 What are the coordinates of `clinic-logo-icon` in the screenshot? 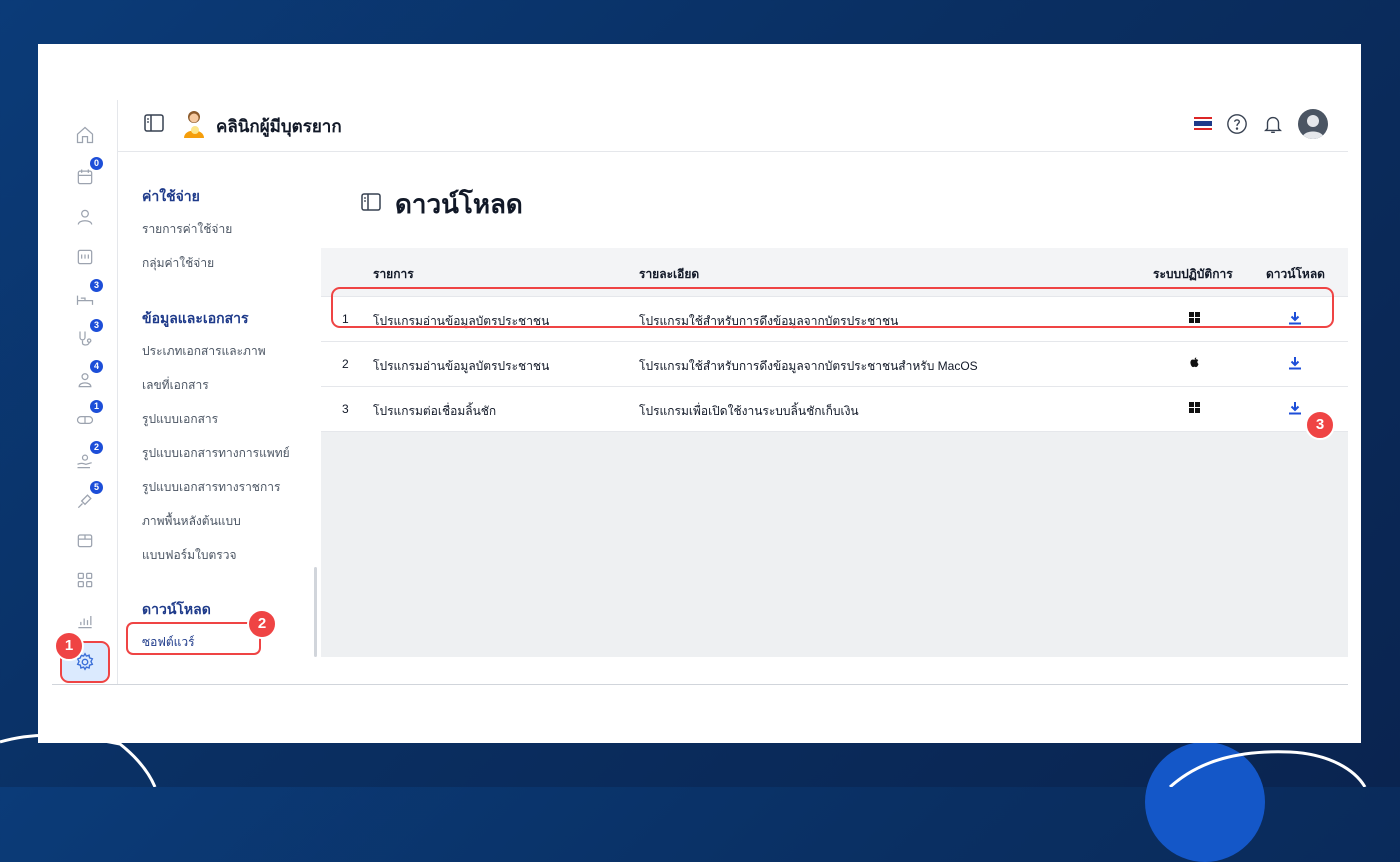 It's located at (194, 124).